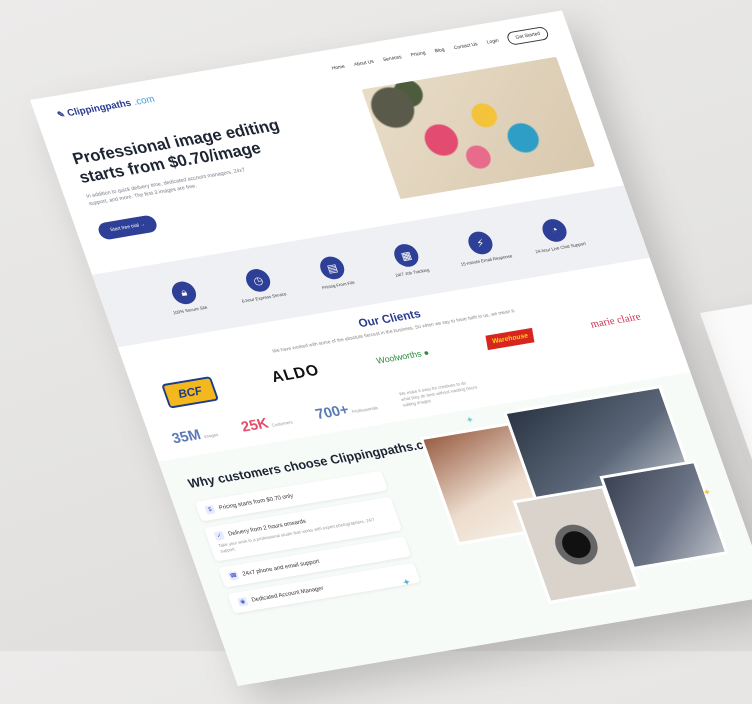  Describe the element at coordinates (426, 352) in the screenshot. I see `apple-icon: ●` at that location.